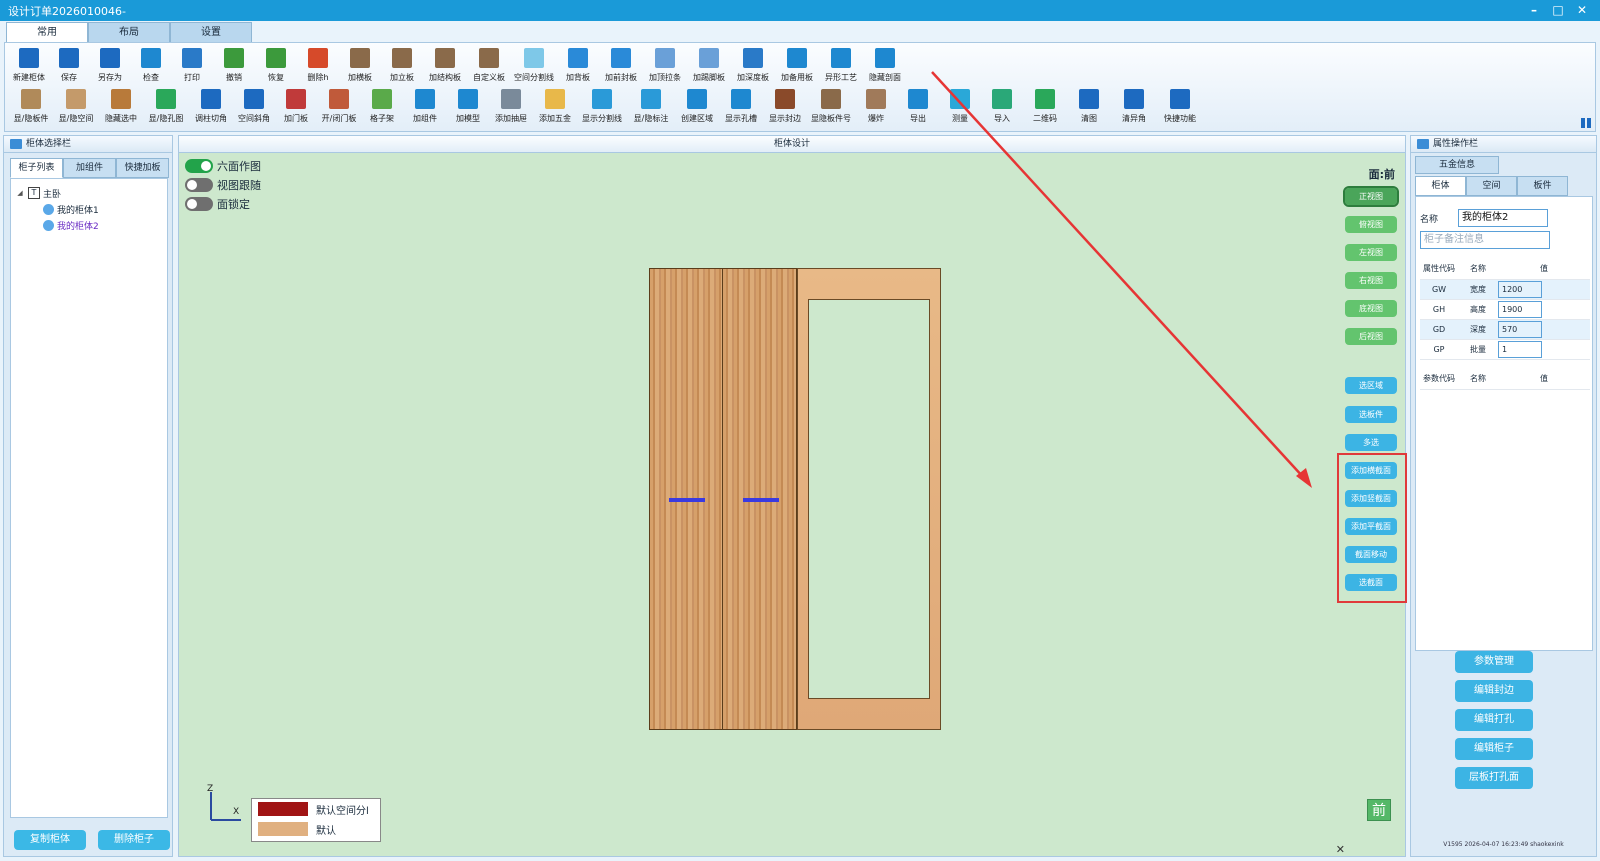  Describe the element at coordinates (651, 108) in the screenshot. I see `row2-tool-14: 显/隐标注` at that location.